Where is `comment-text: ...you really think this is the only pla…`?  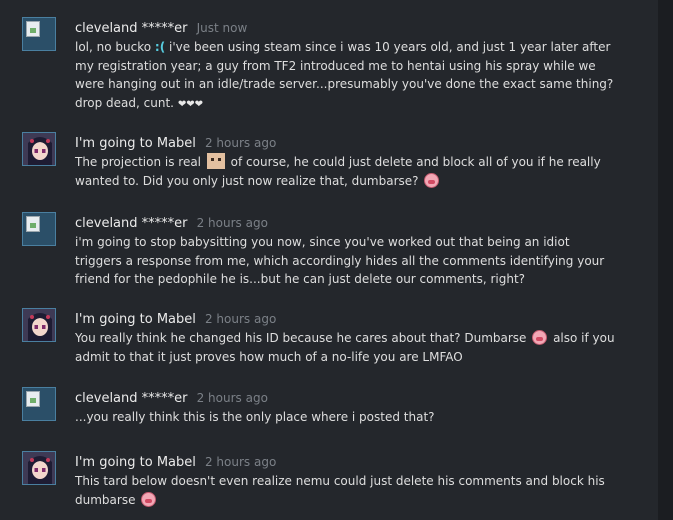
comment-text: ...you really think this is the only pla… is located at coordinates (255, 417).